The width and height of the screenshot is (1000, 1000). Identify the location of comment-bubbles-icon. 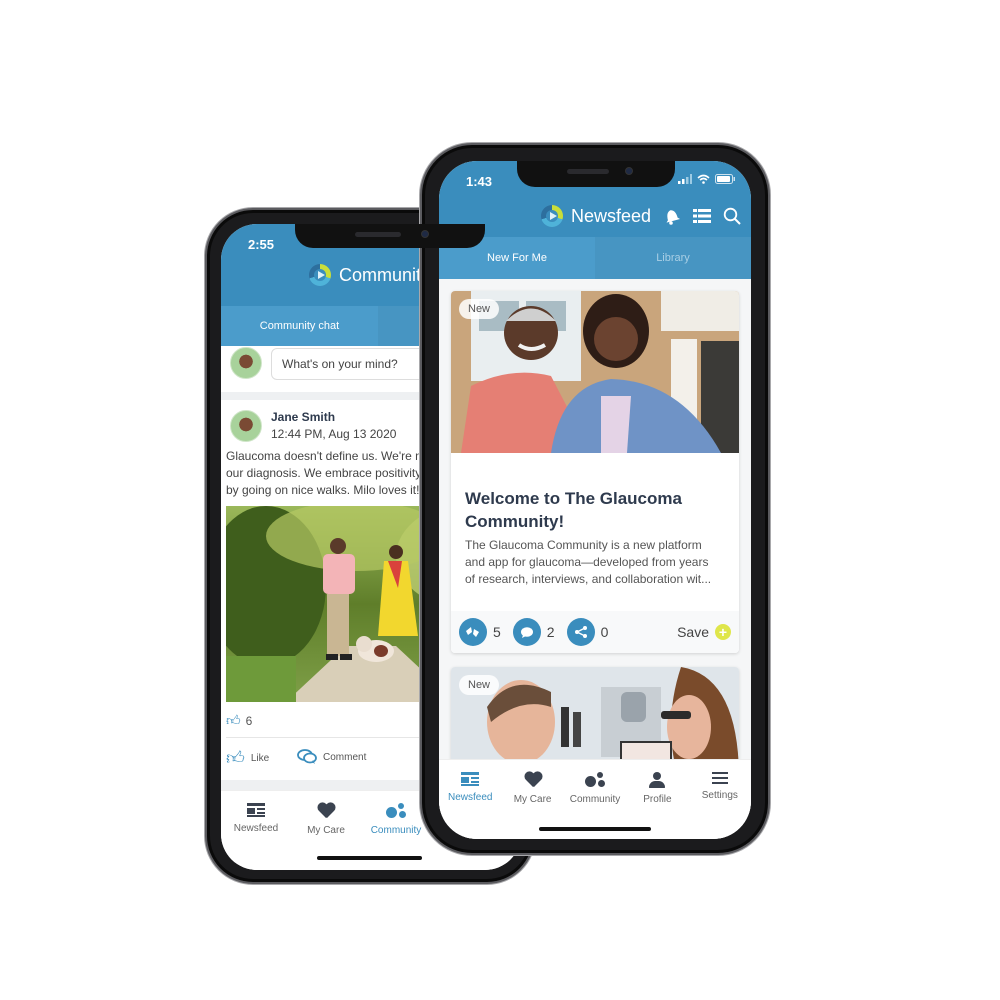
(307, 756).